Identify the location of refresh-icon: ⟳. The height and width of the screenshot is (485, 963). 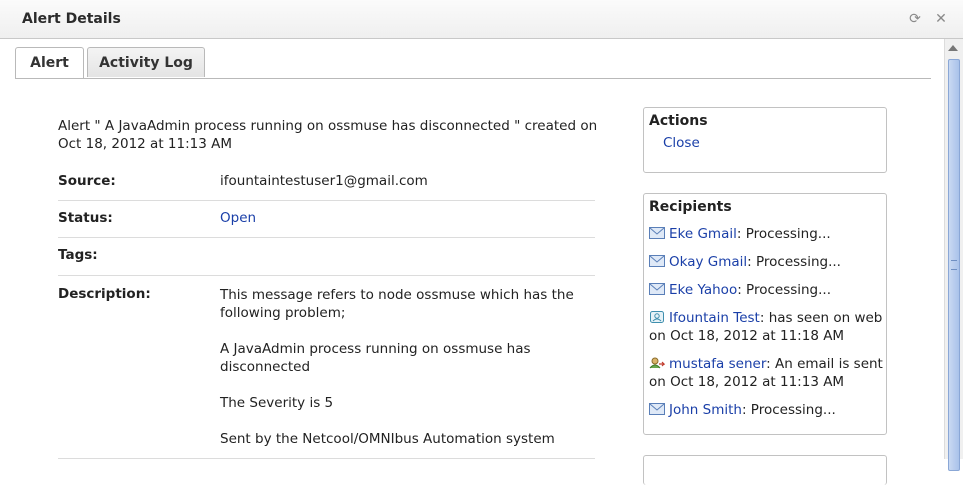
(915, 19).